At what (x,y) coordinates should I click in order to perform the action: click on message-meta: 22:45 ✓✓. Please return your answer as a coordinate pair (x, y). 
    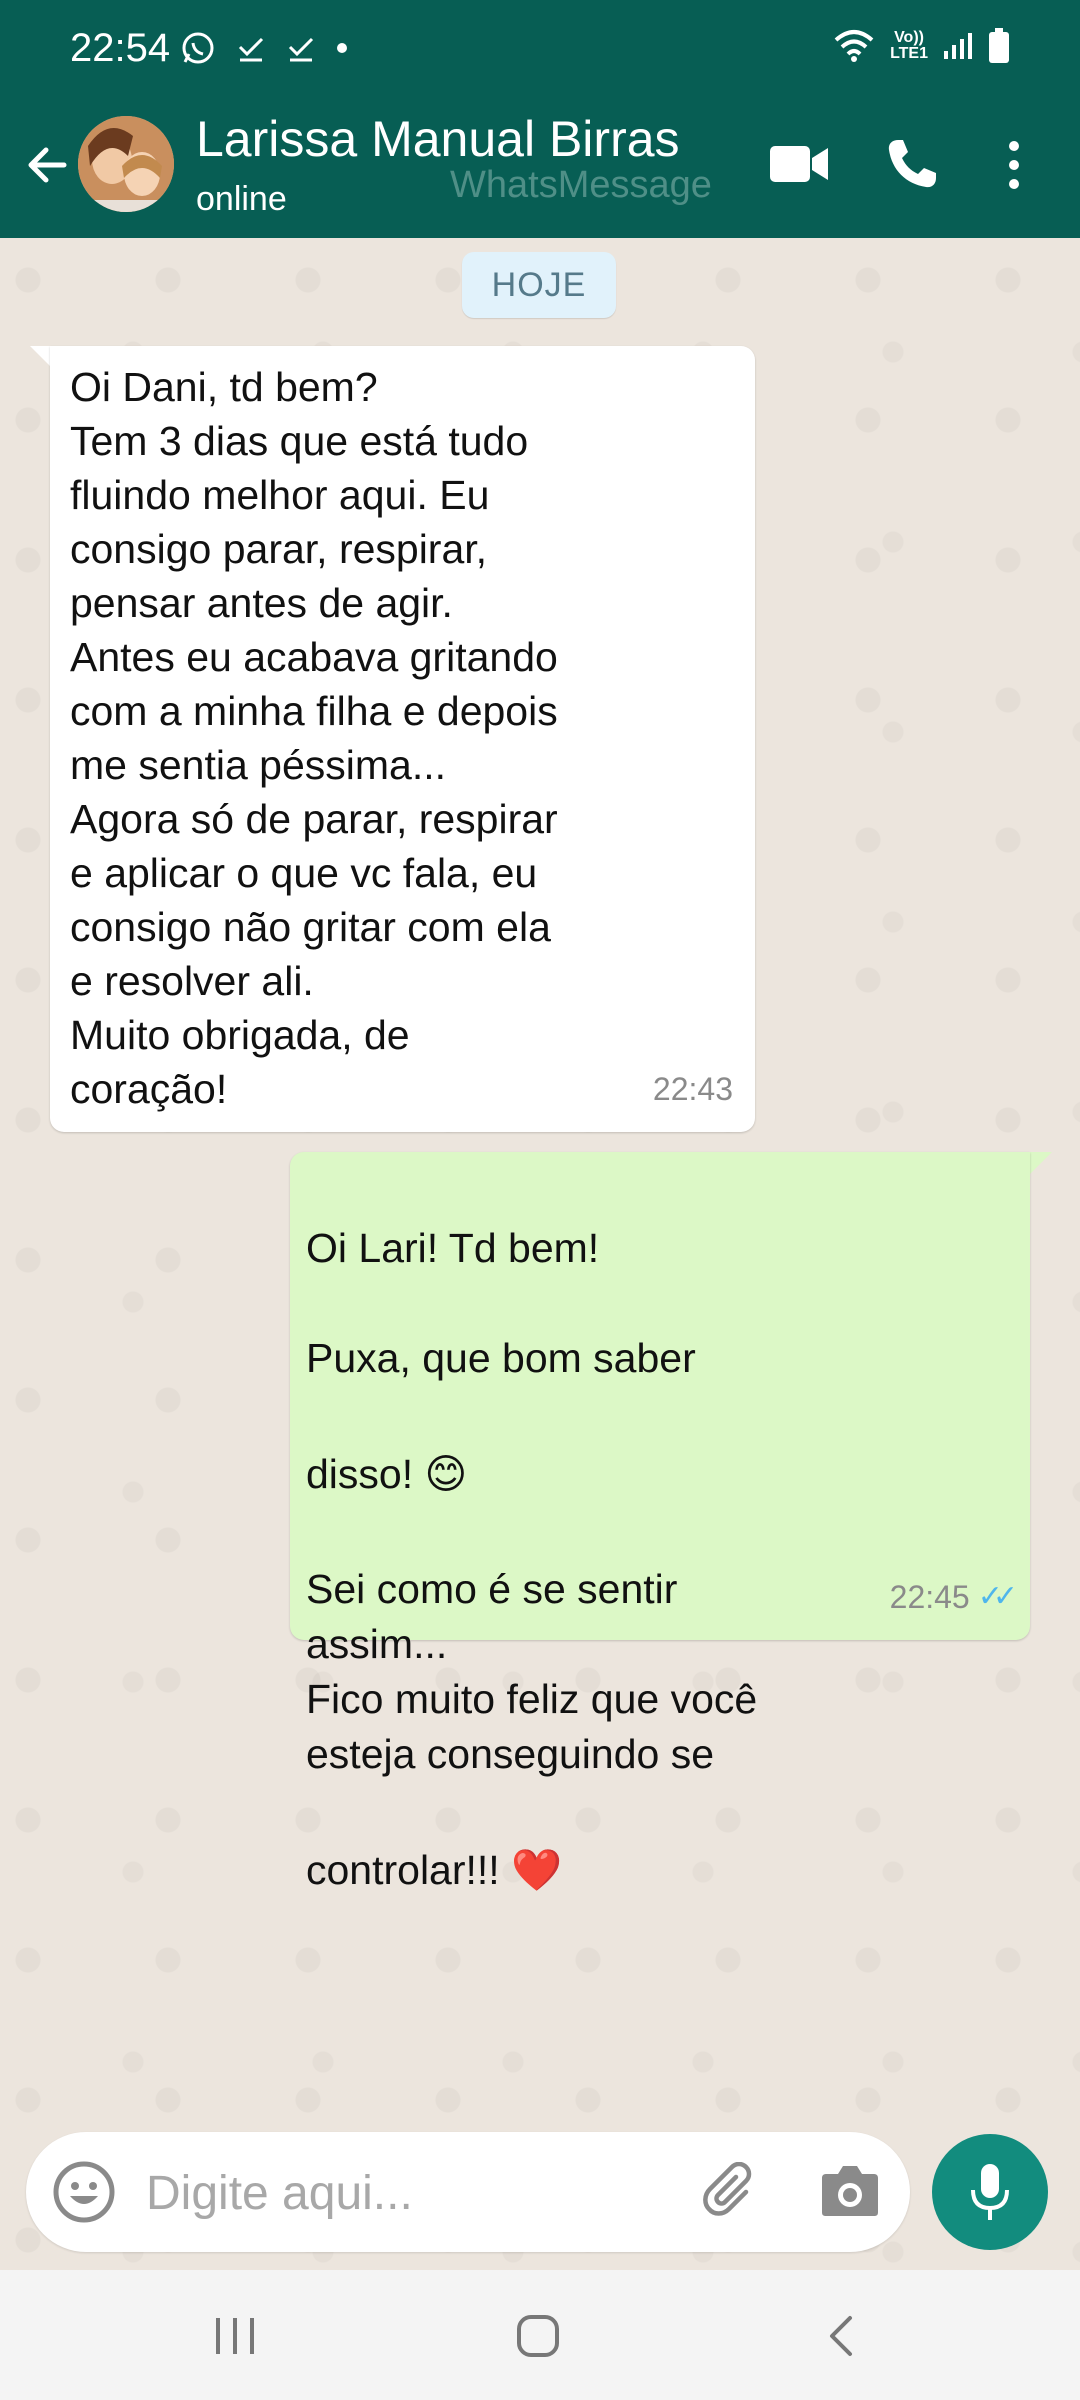
    Looking at the image, I should click on (953, 1597).